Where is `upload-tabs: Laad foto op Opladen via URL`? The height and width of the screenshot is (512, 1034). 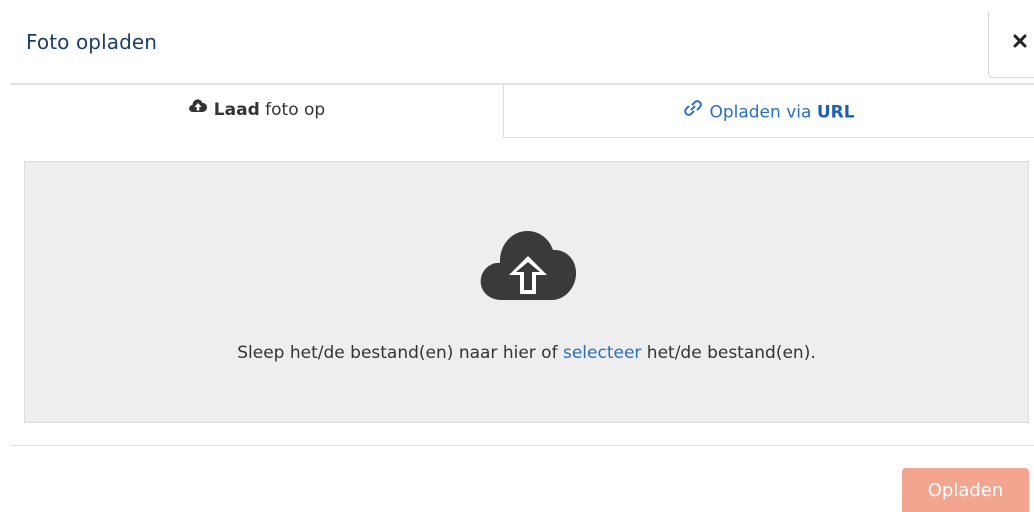 upload-tabs: Laad foto op Opladen via URL is located at coordinates (522, 112).